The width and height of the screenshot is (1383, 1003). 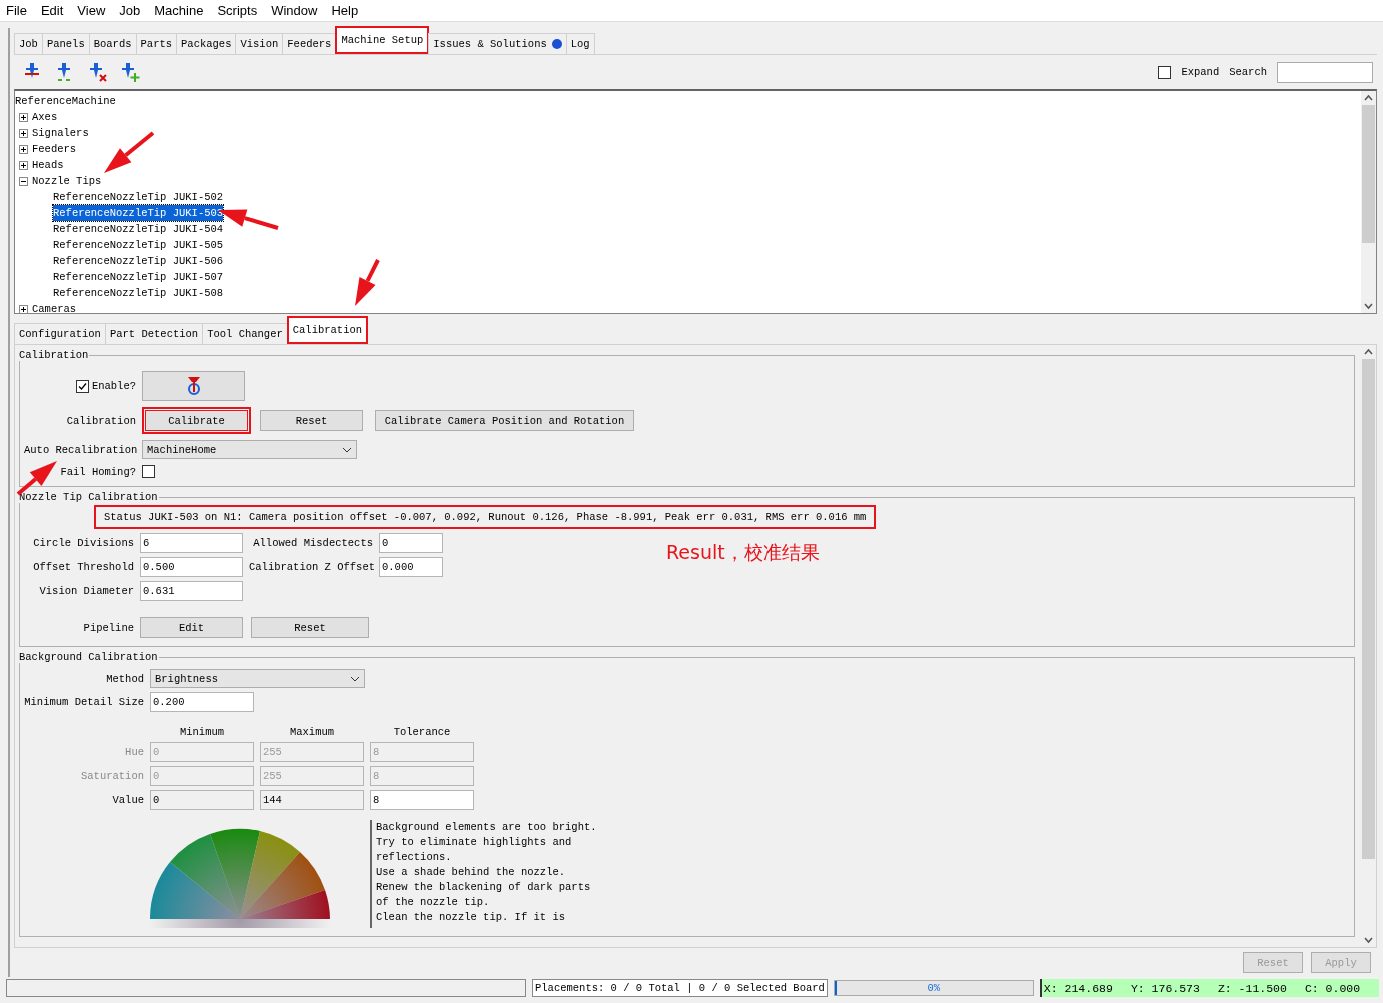 I want to click on tree-item: ReferenceNozzleTip JUKI-505, so click(x=138, y=245).